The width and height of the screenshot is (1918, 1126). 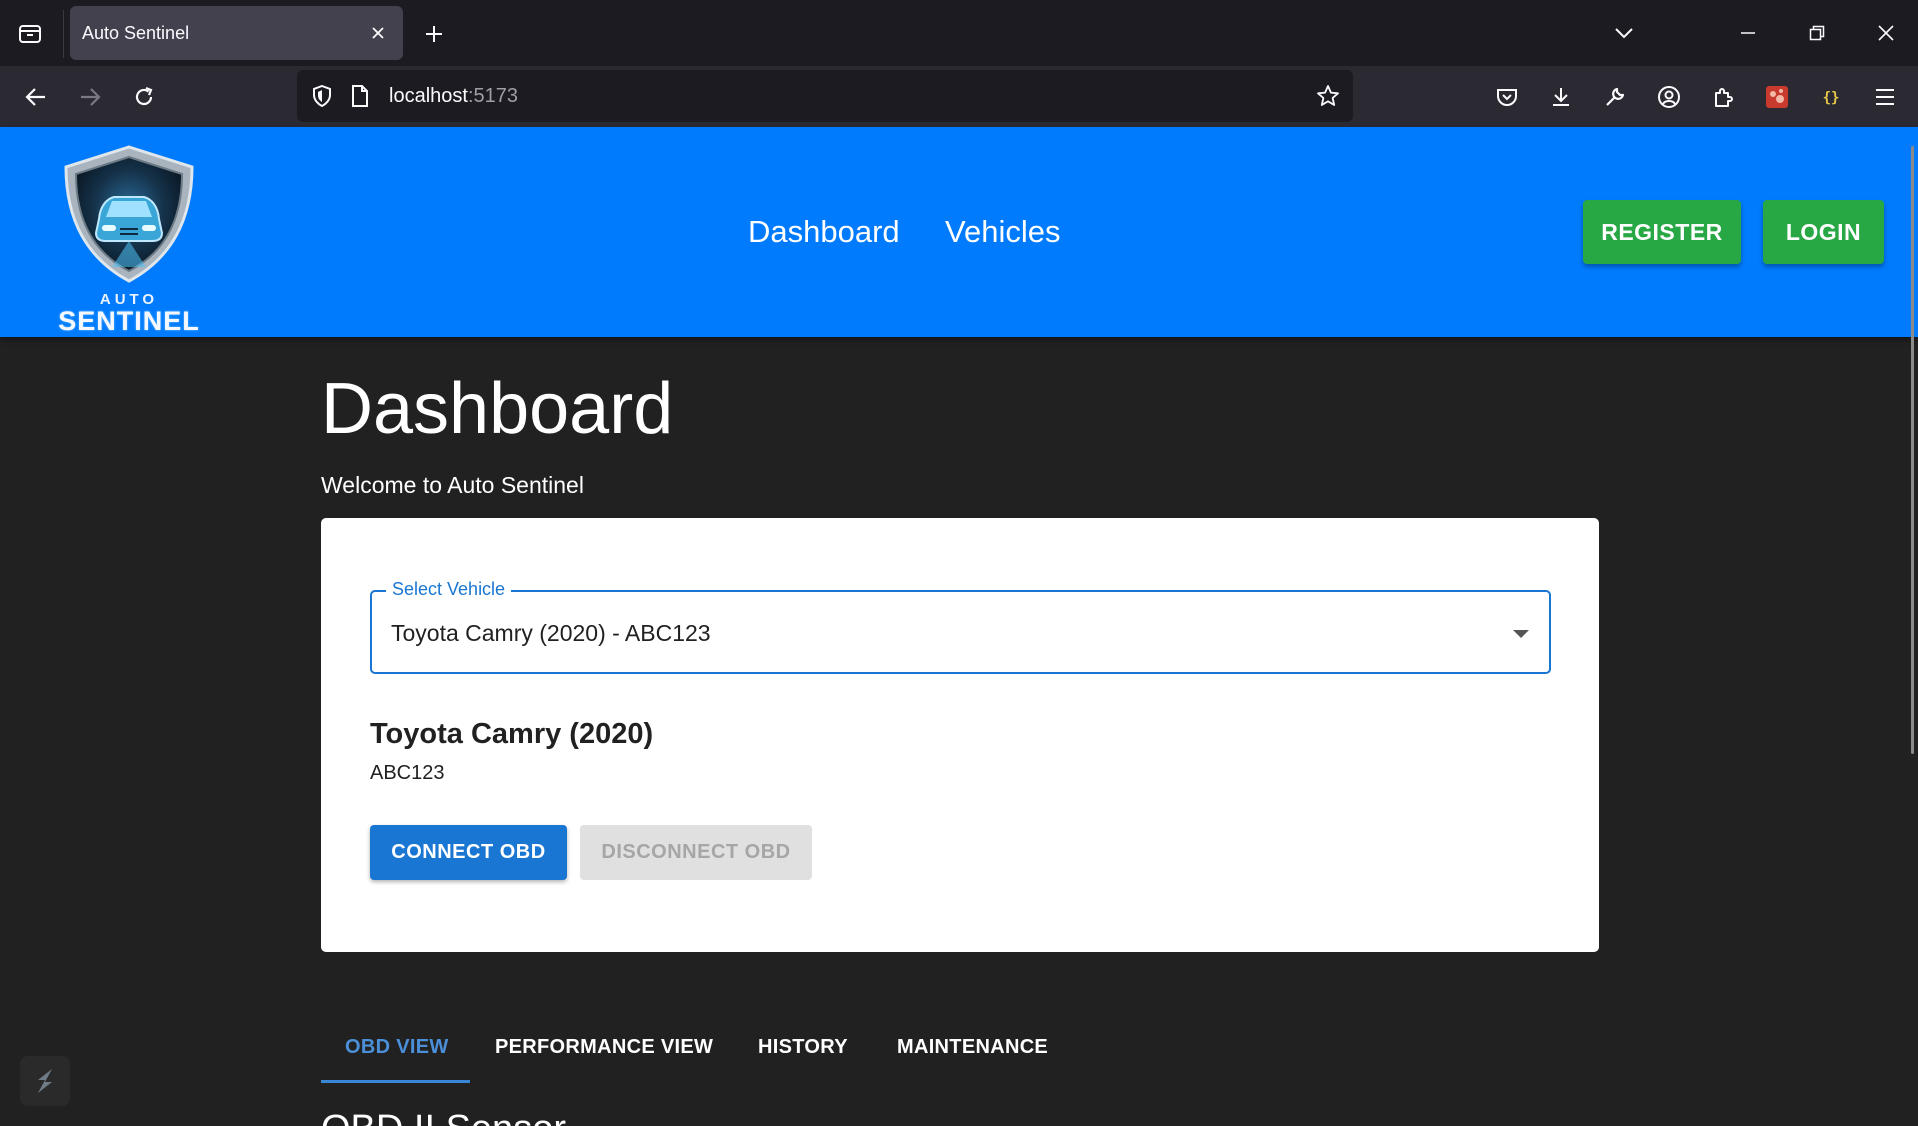 I want to click on tab-separator, so click(x=63, y=34).